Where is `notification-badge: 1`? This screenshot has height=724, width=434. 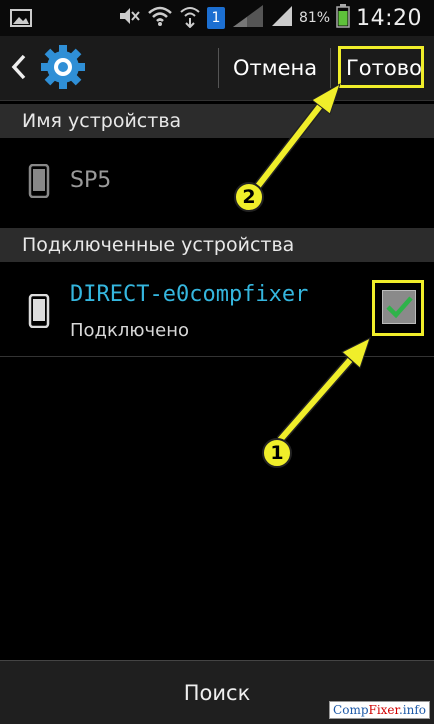
notification-badge: 1 is located at coordinates (215, 18).